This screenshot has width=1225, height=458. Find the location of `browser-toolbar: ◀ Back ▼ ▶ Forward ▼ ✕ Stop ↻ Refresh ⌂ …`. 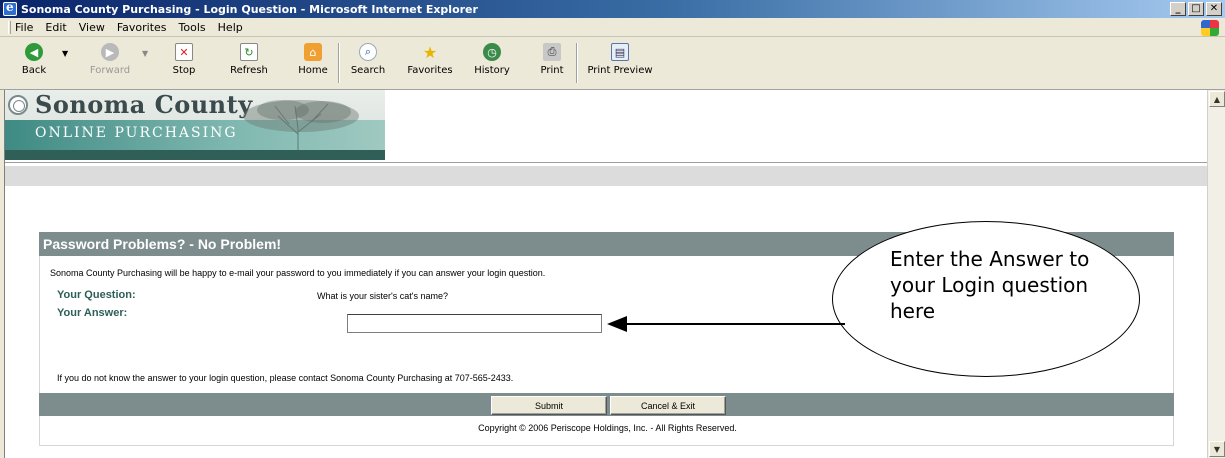

browser-toolbar: ◀ Back ▼ ▶ Forward ▼ ✕ Stop ↻ Refresh ⌂ … is located at coordinates (612, 63).